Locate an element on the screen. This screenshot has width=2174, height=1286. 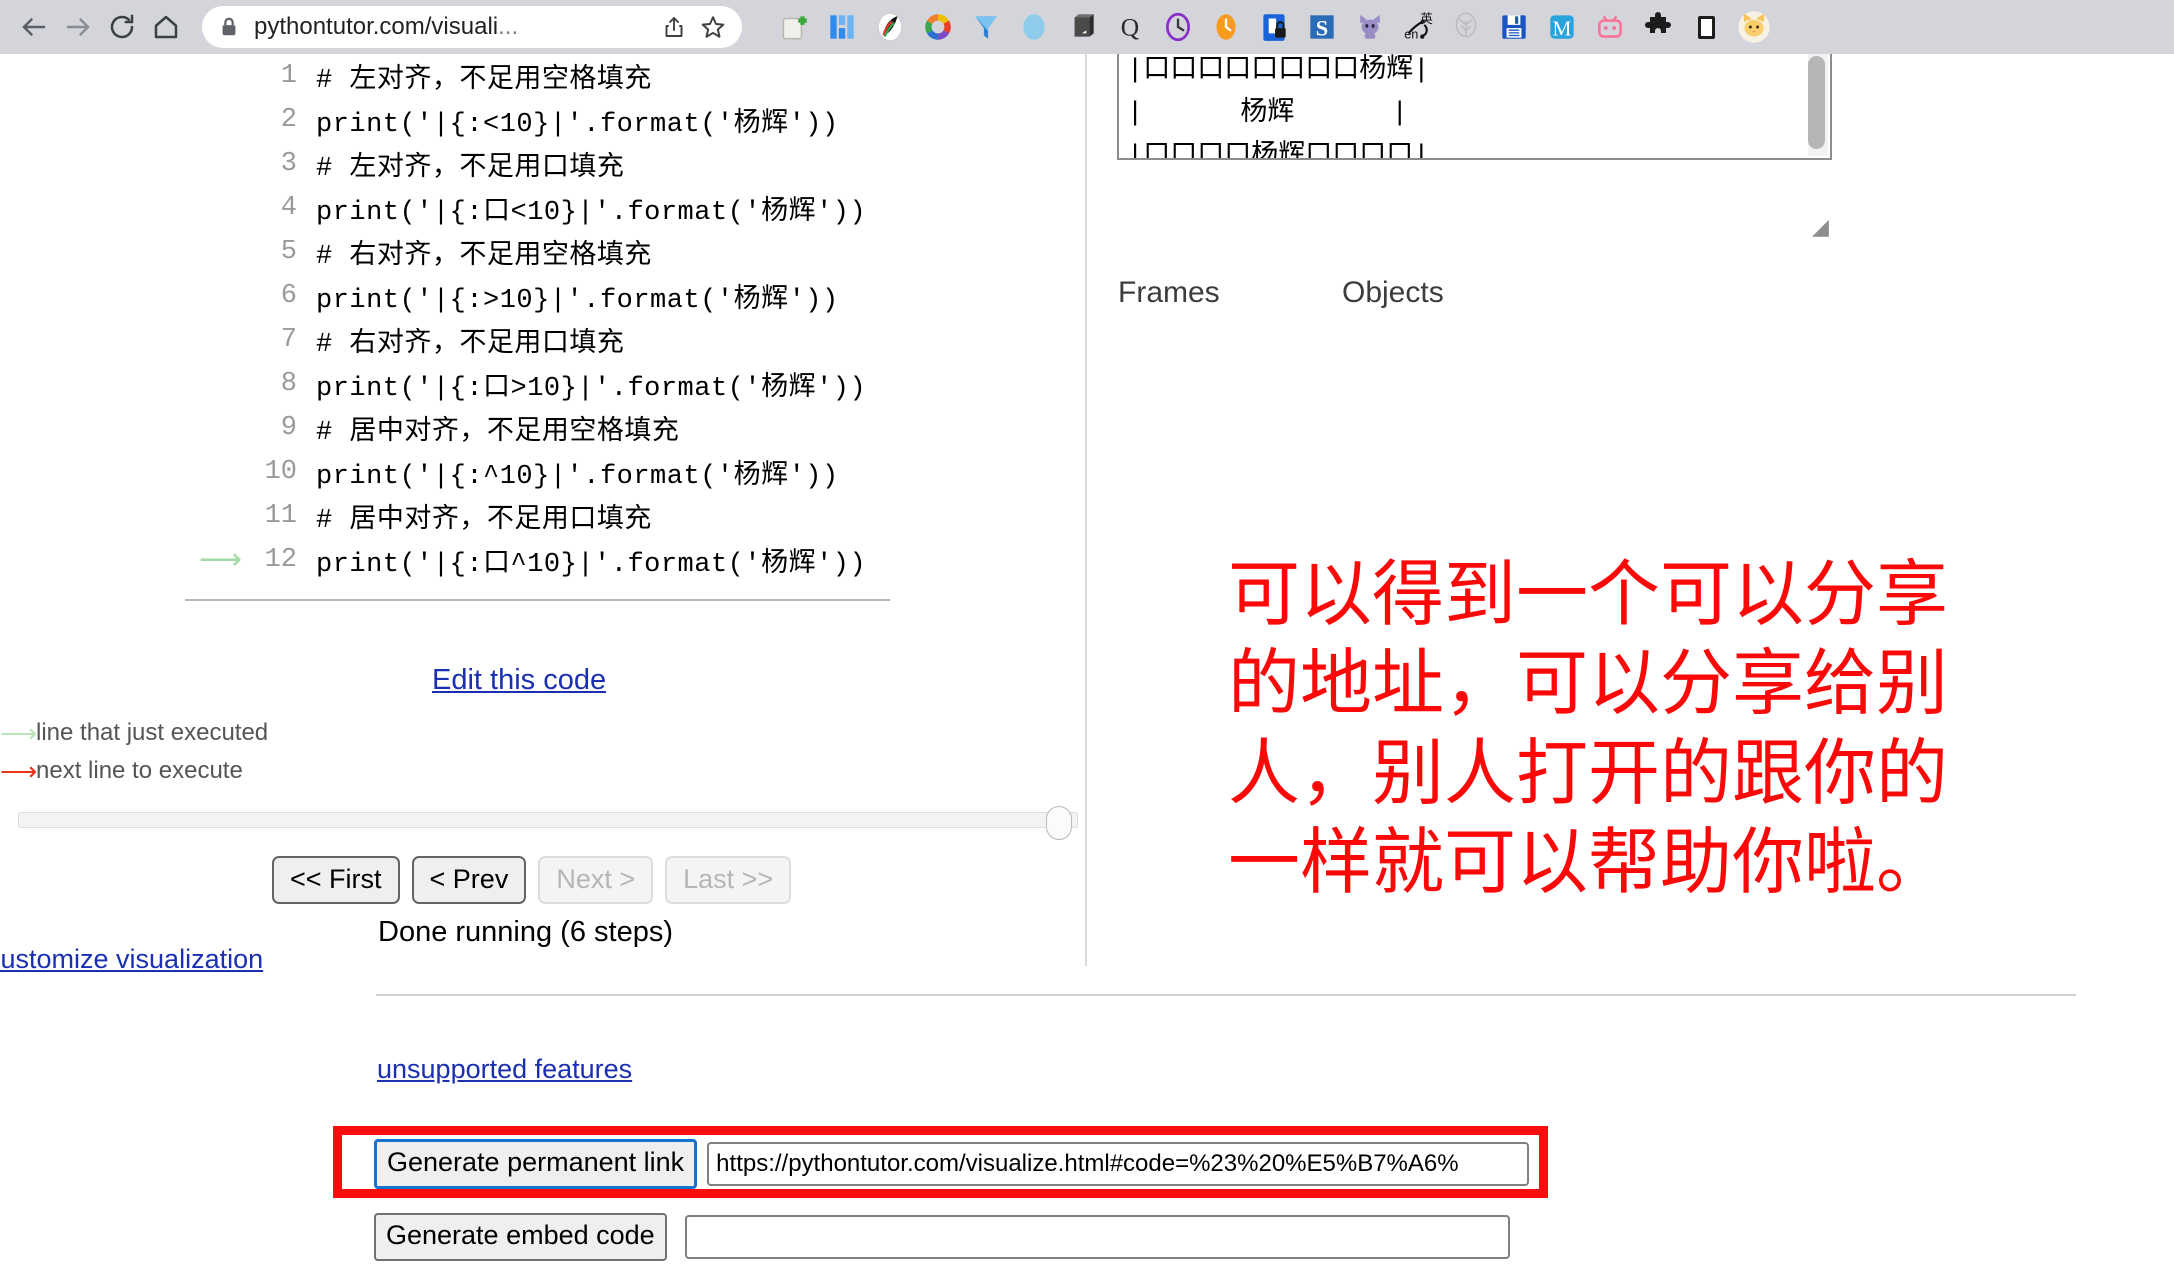
execution-arrow-cell: ⟶ is located at coordinates (218, 560).